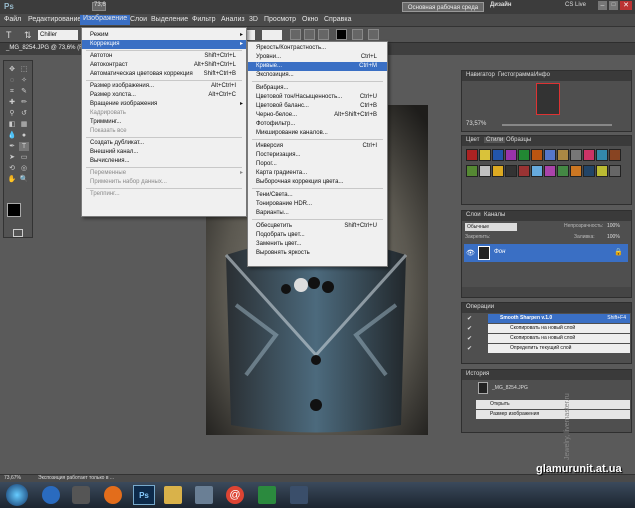  Describe the element at coordinates (12, 19) in the screenshot. I see `menu-file: Файл` at that location.